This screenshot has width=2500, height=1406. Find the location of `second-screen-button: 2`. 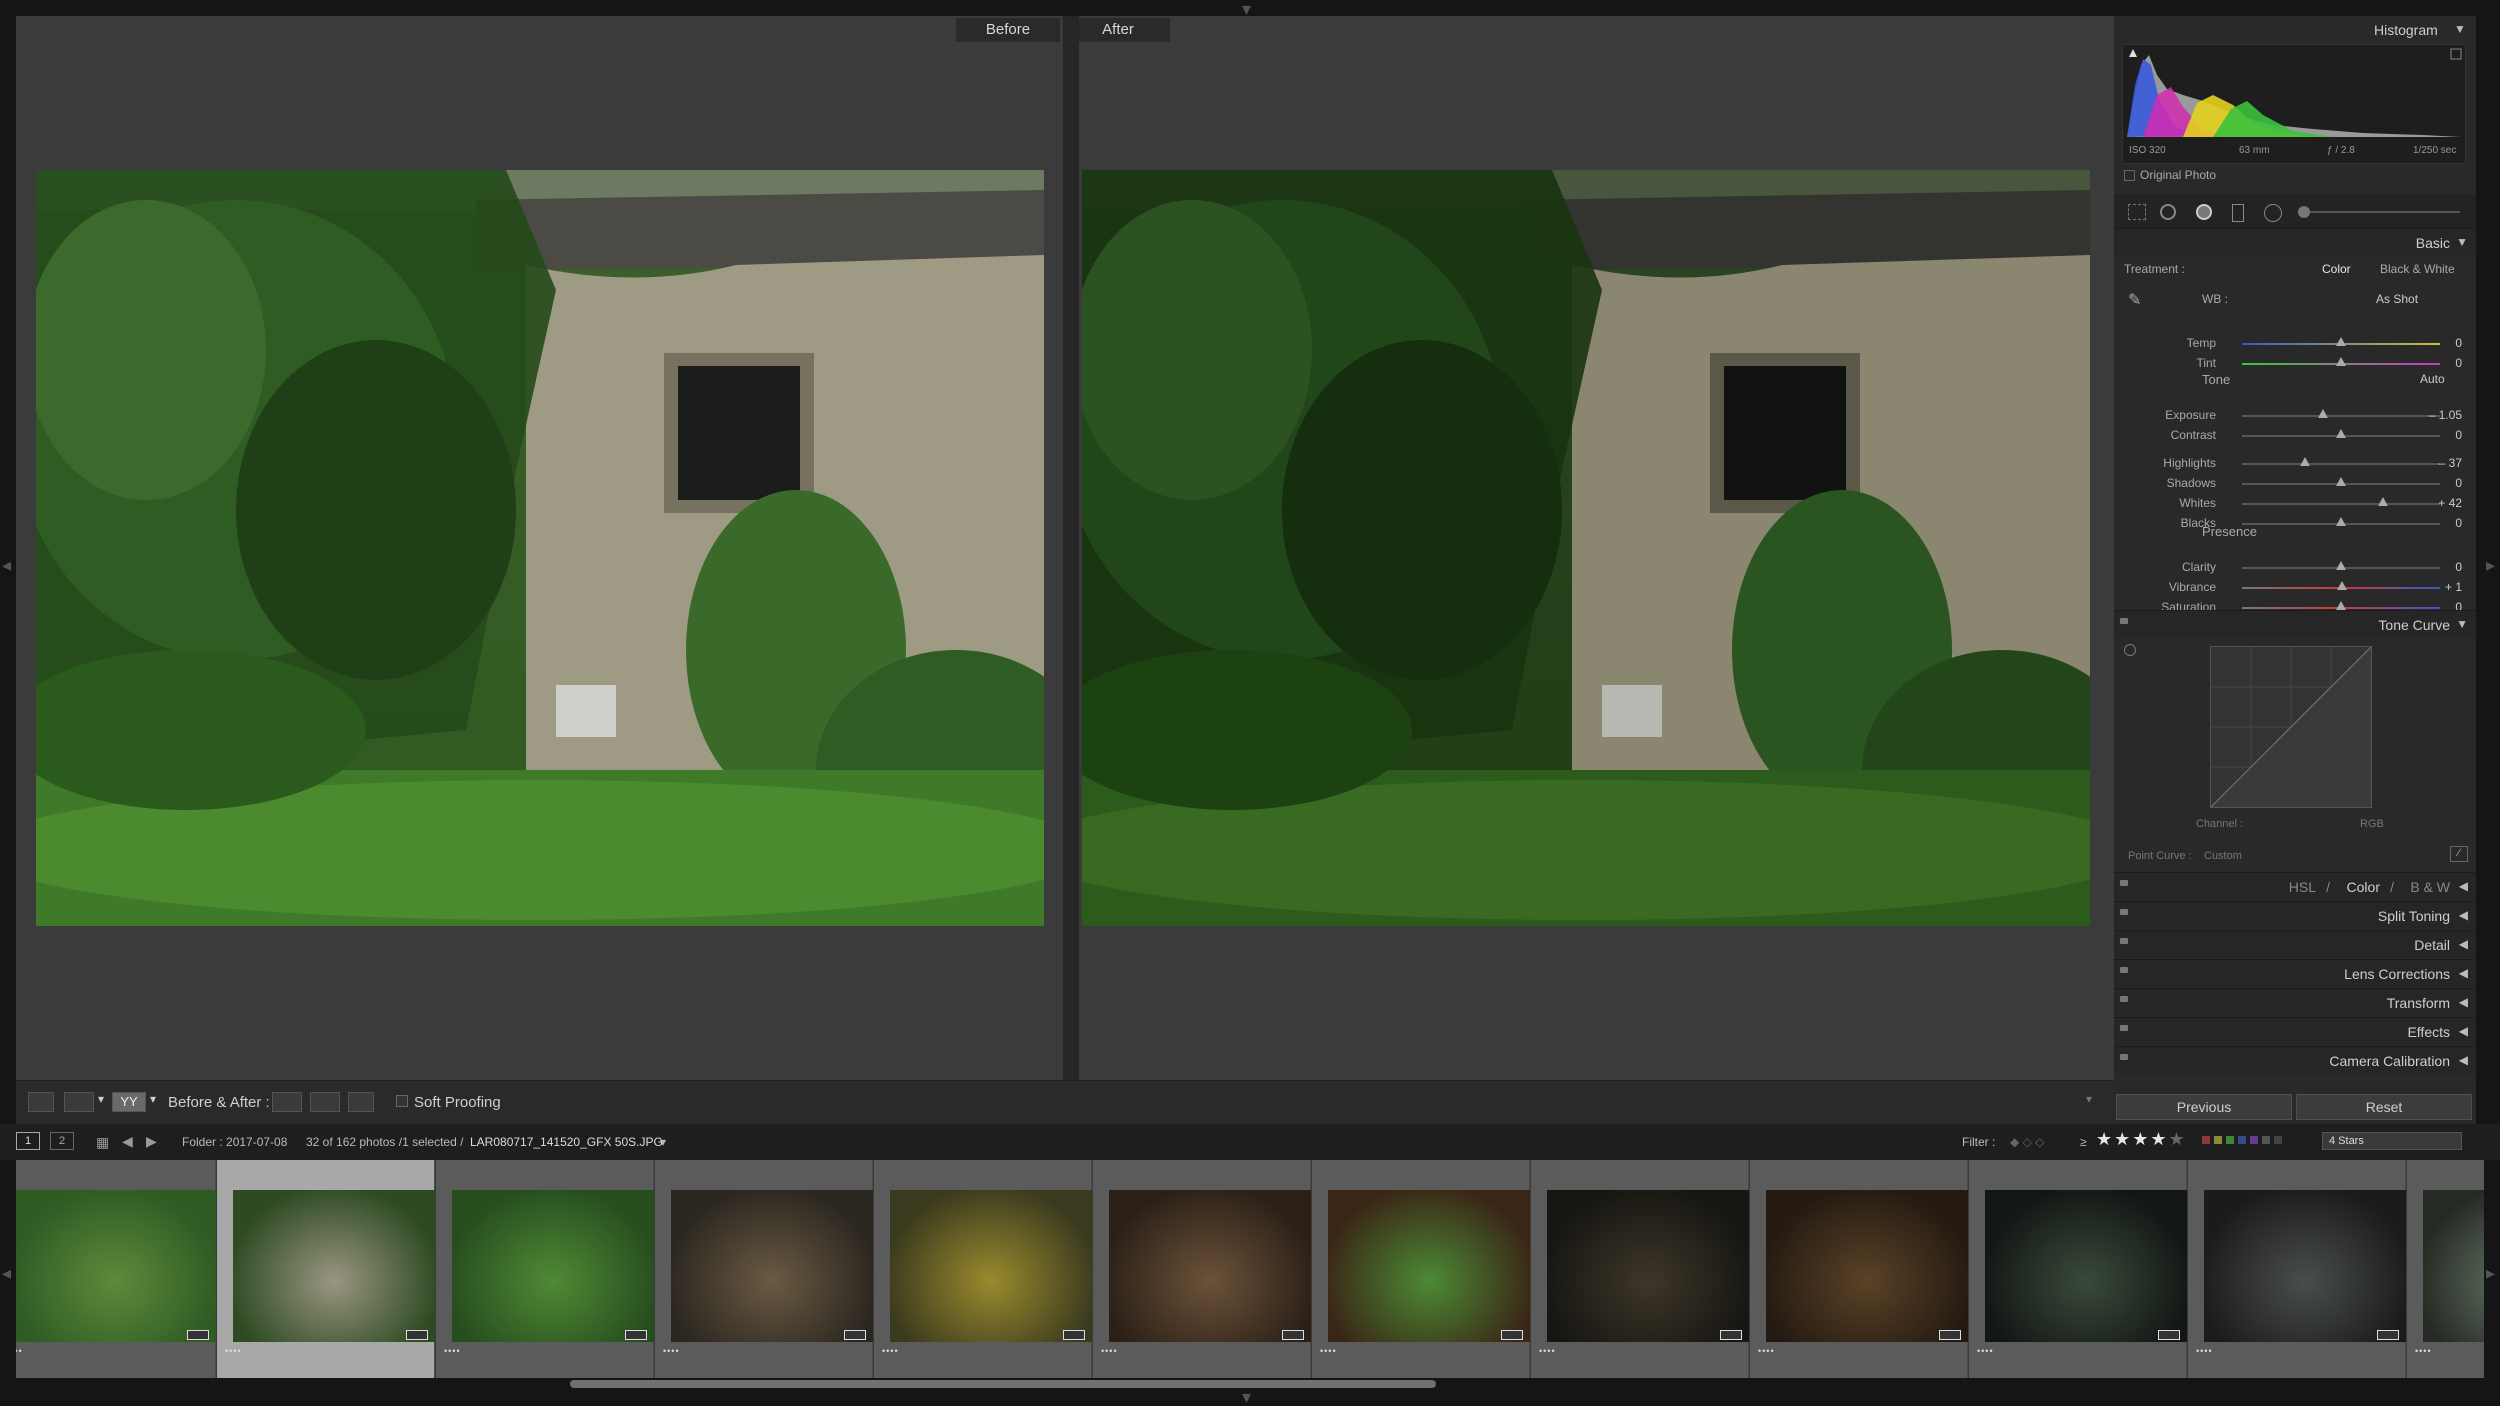

second-screen-button: 2 is located at coordinates (62, 1141).